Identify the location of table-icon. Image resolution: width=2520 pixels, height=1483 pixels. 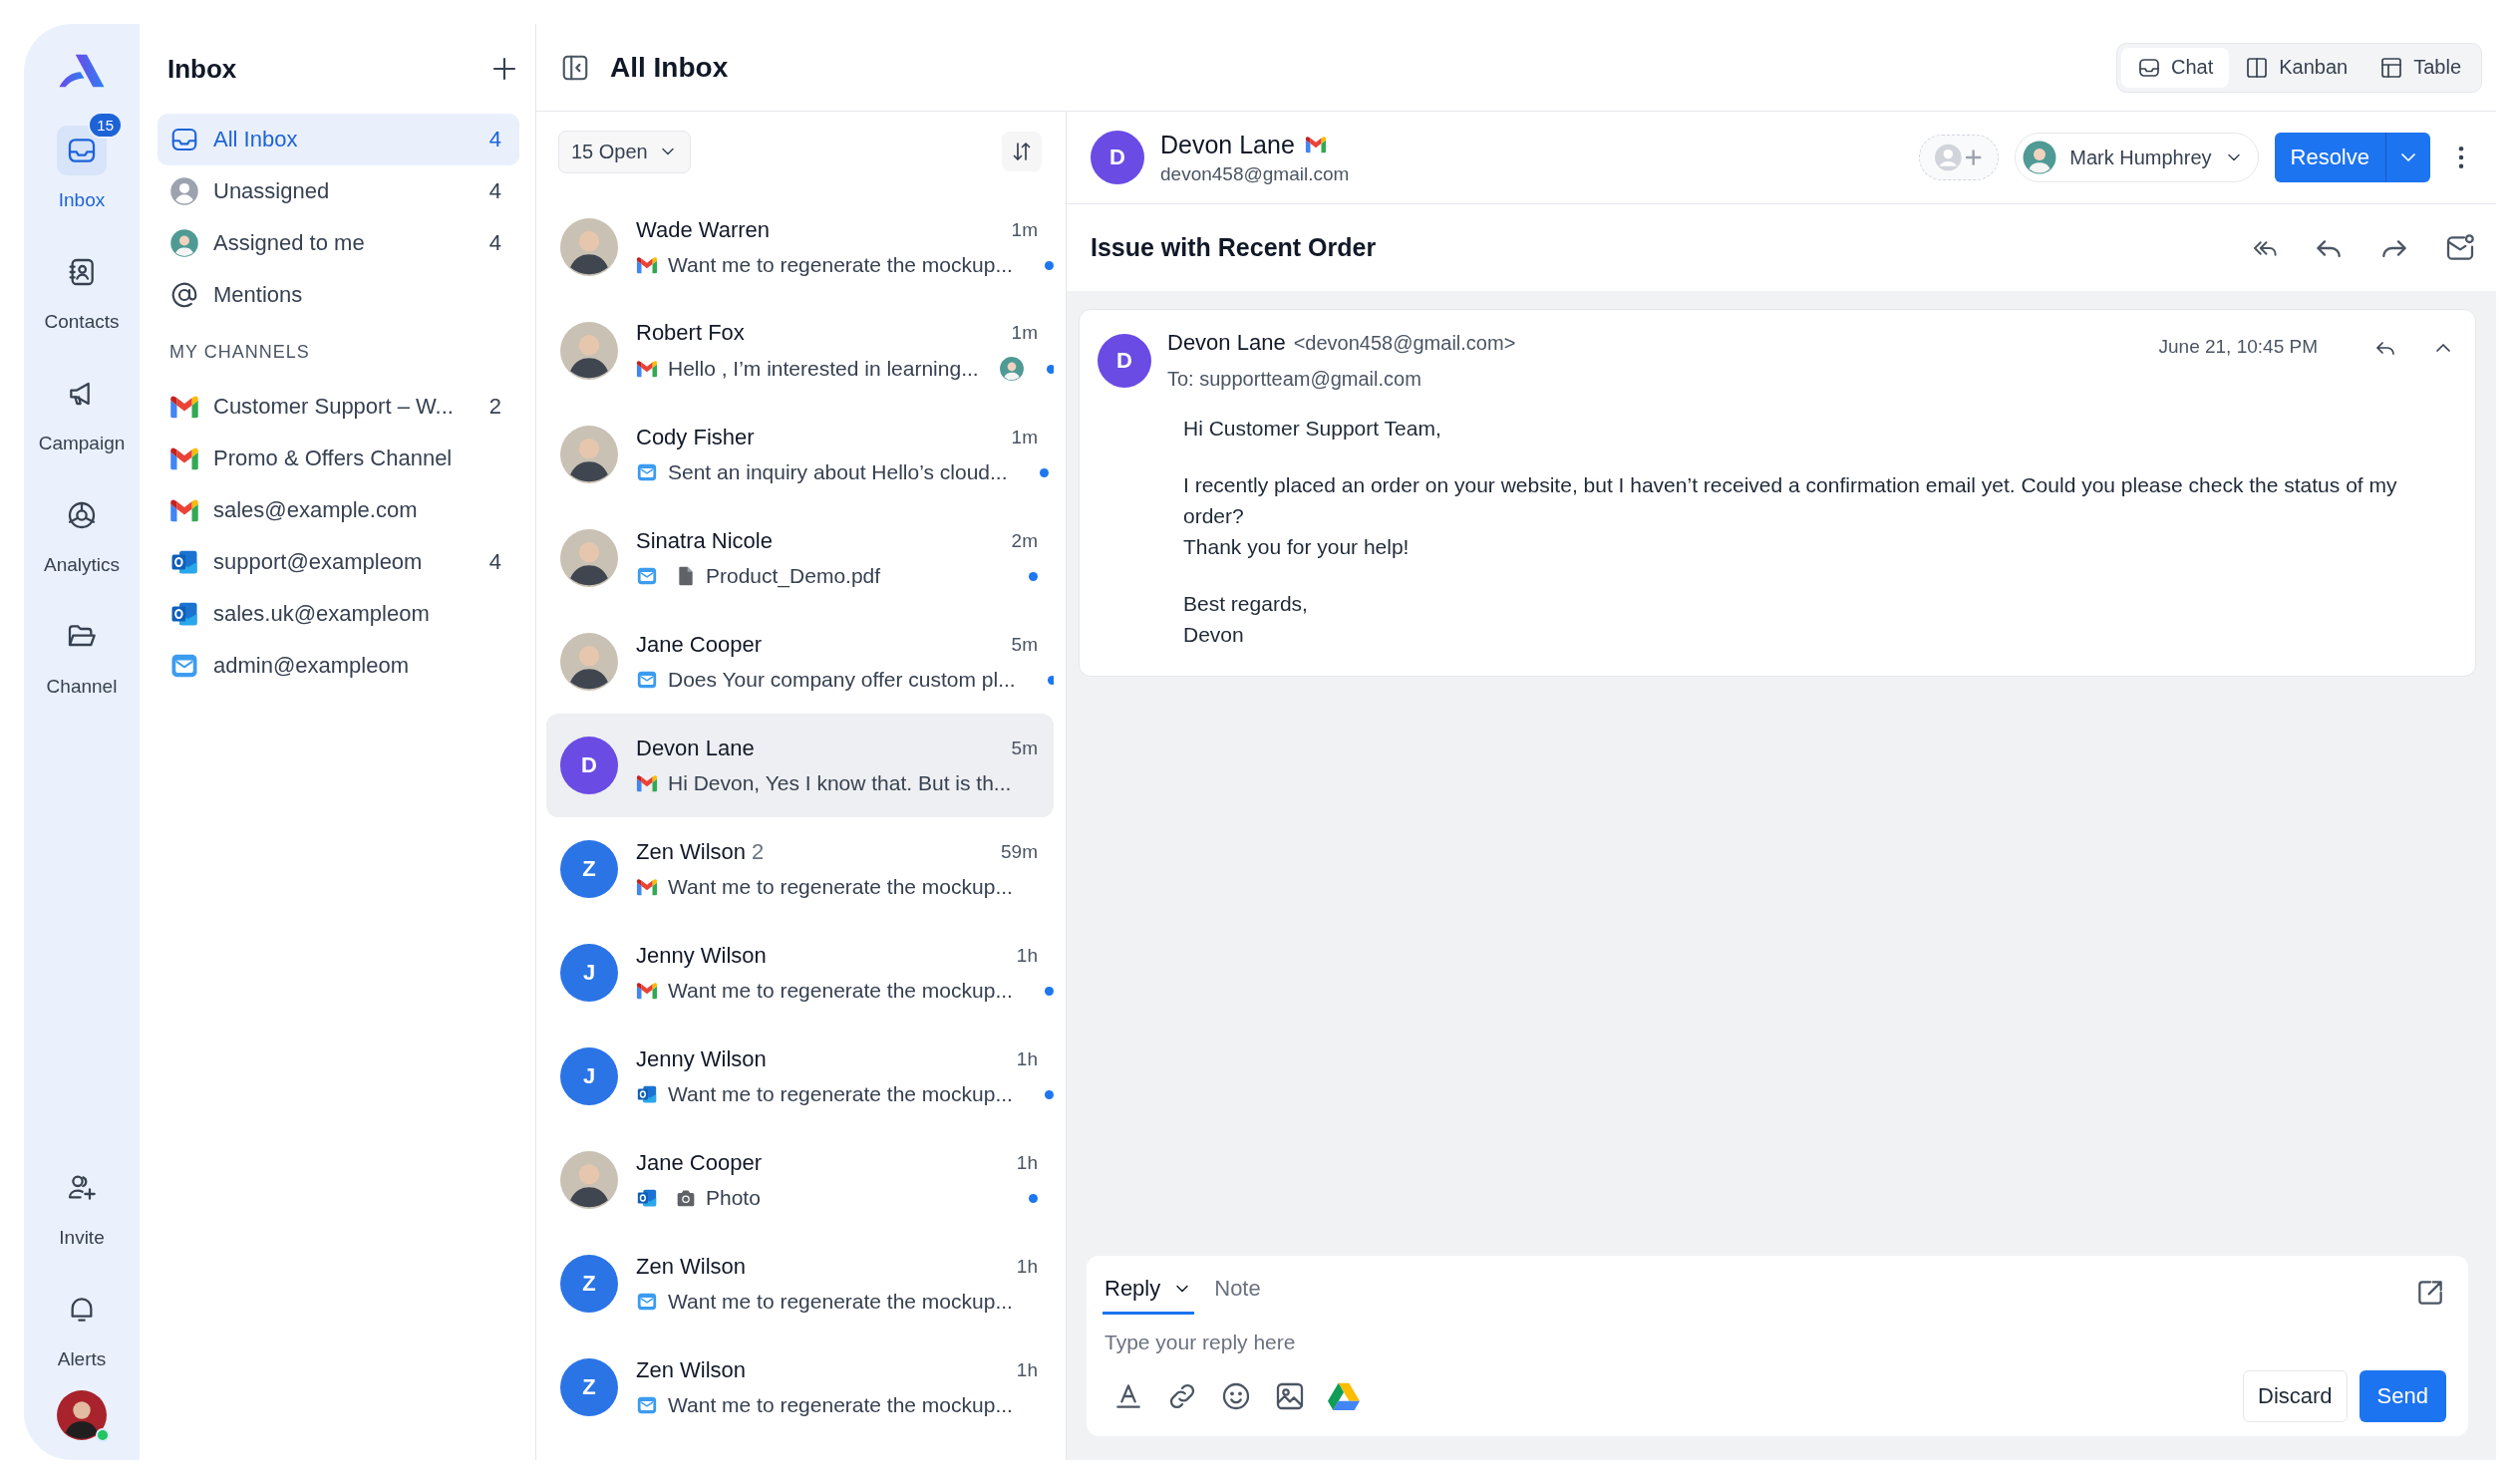
(2391, 67).